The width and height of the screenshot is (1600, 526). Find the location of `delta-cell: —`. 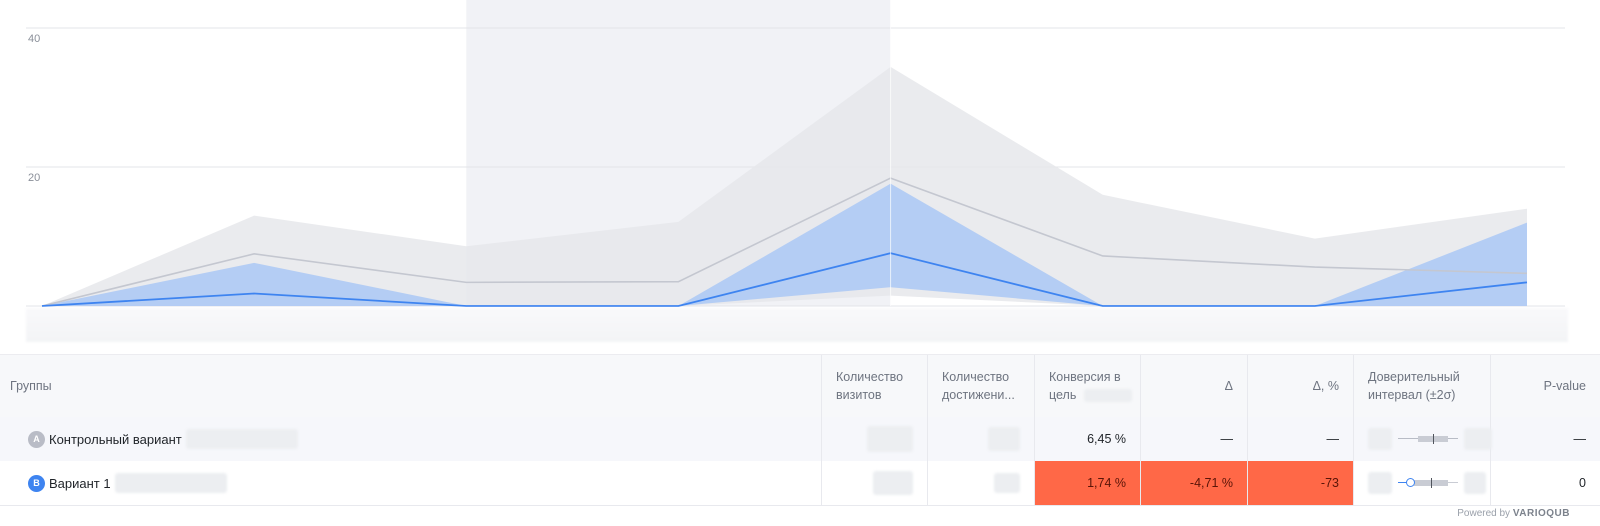

delta-cell: — is located at coordinates (1194, 439).